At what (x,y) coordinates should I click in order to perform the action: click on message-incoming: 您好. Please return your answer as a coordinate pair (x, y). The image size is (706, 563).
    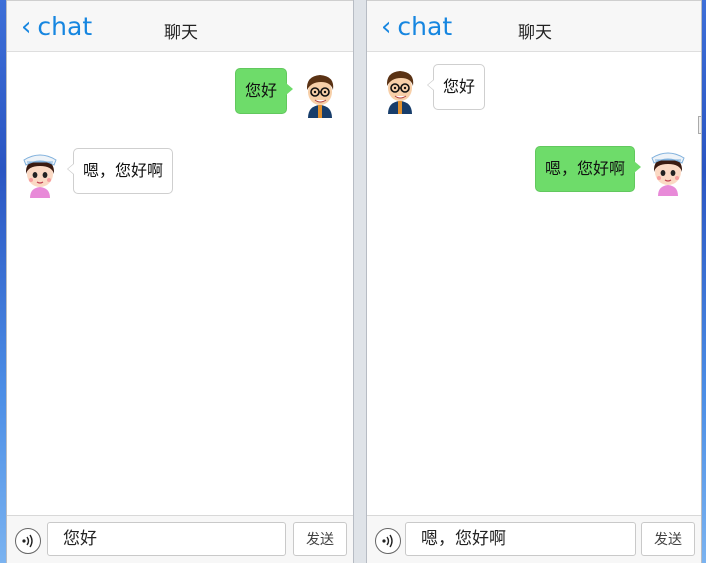
    Looking at the image, I should click on (430, 89).